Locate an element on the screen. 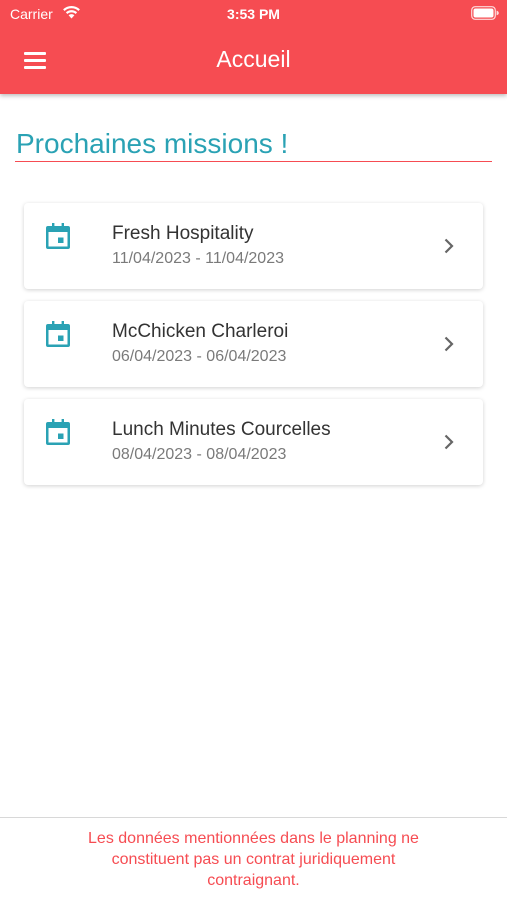 The image size is (507, 900). battery-icon is located at coordinates (485, 13).